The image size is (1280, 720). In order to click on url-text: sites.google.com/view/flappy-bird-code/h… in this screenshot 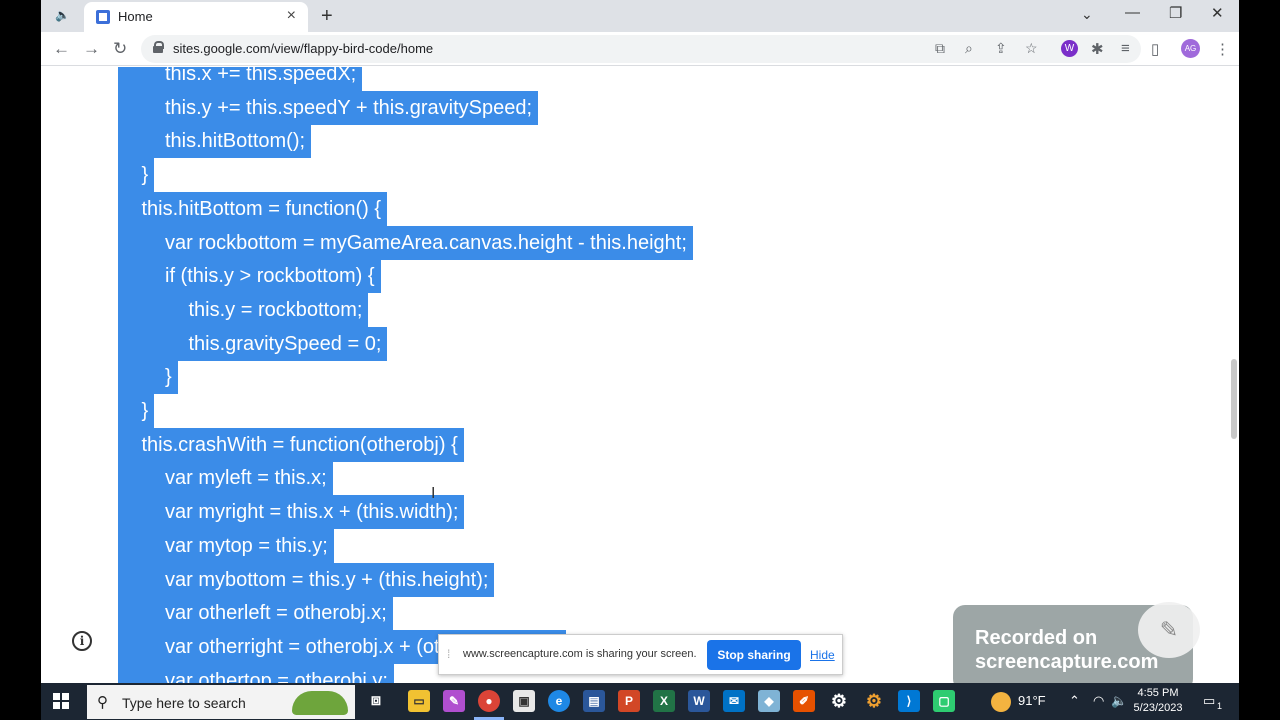, I will do `click(303, 48)`.